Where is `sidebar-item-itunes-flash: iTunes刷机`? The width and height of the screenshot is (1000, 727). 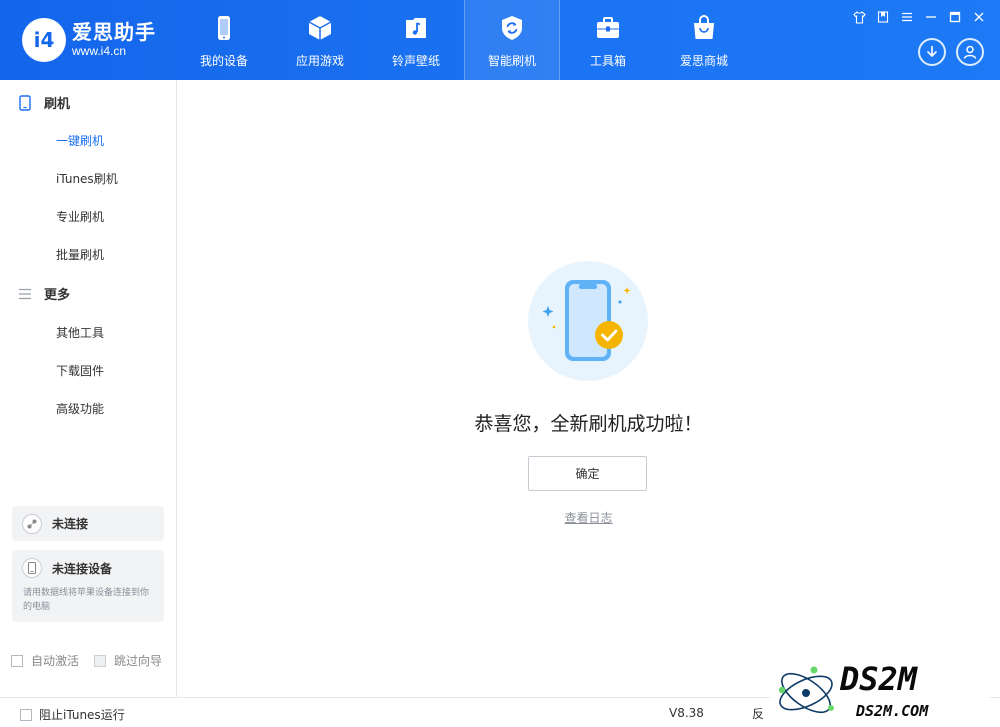 sidebar-item-itunes-flash: iTunes刷机 is located at coordinates (87, 178).